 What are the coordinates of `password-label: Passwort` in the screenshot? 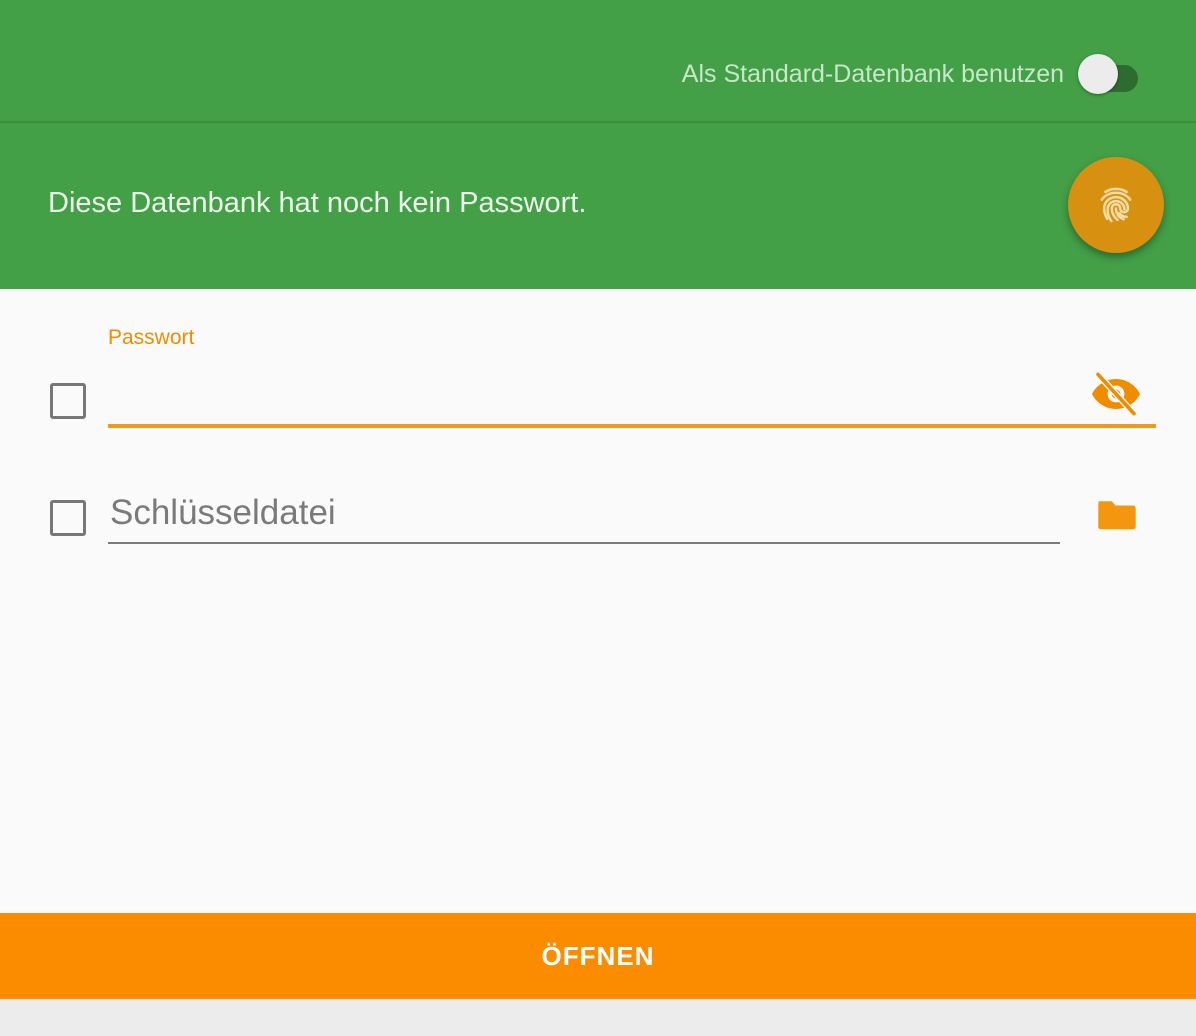 It's located at (151, 337).